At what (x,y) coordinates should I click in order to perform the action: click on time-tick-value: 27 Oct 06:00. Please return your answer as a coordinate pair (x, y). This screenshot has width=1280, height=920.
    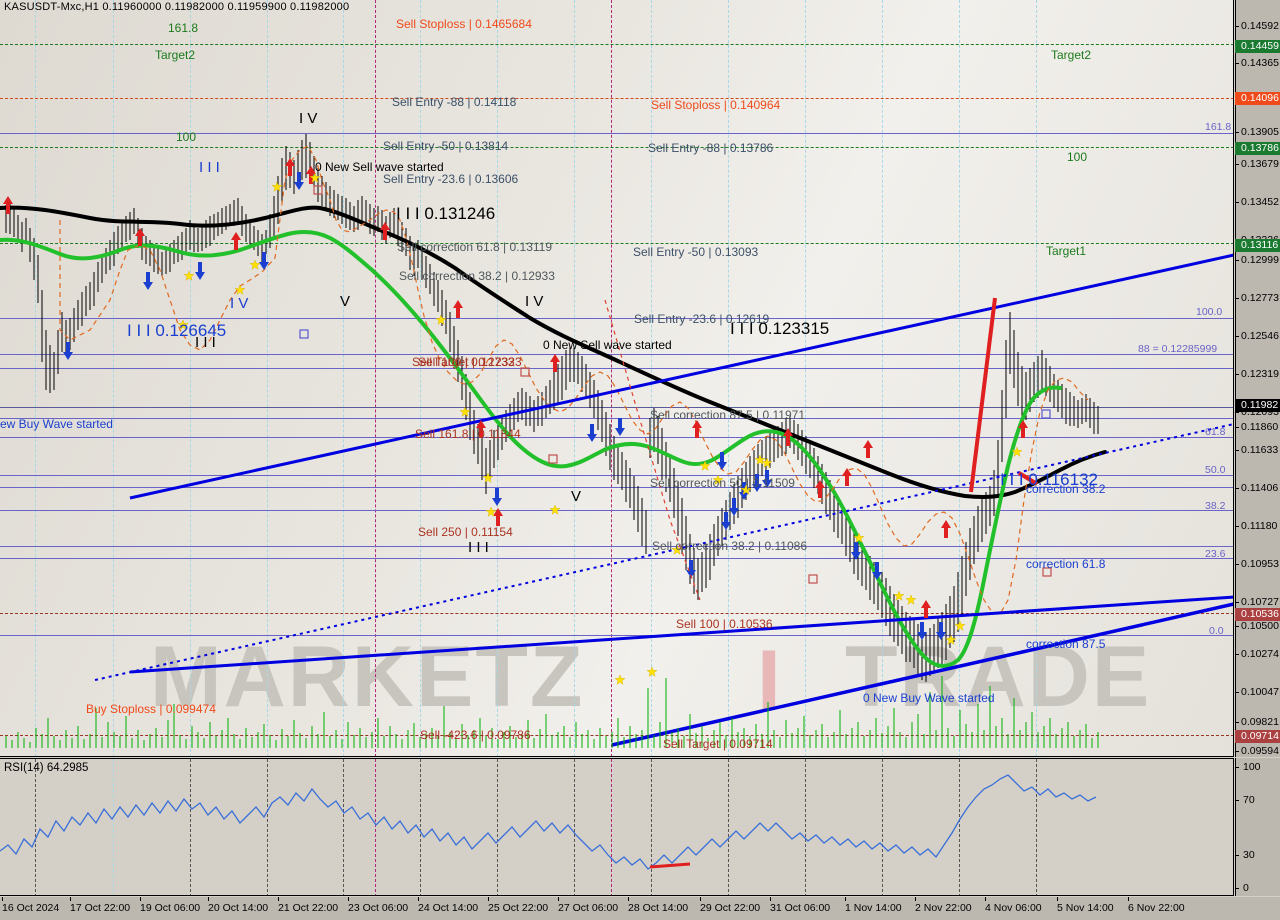
    Looking at the image, I should click on (588, 908).